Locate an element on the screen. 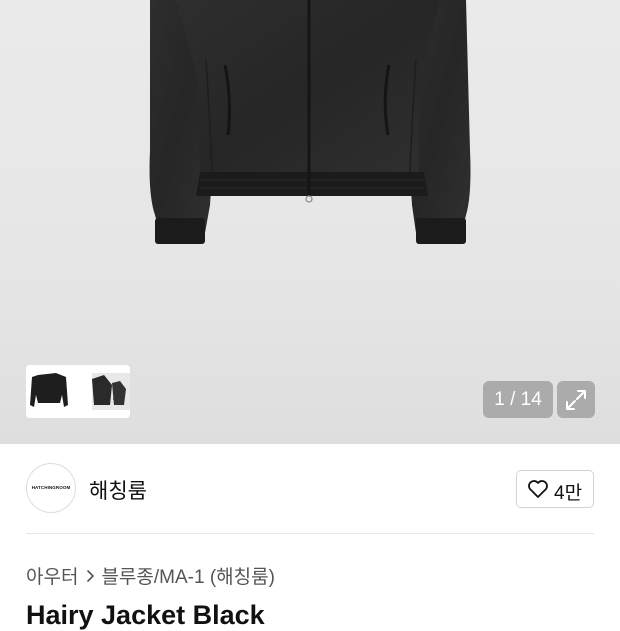 The height and width of the screenshot is (631, 620). expand-icon is located at coordinates (576, 400).